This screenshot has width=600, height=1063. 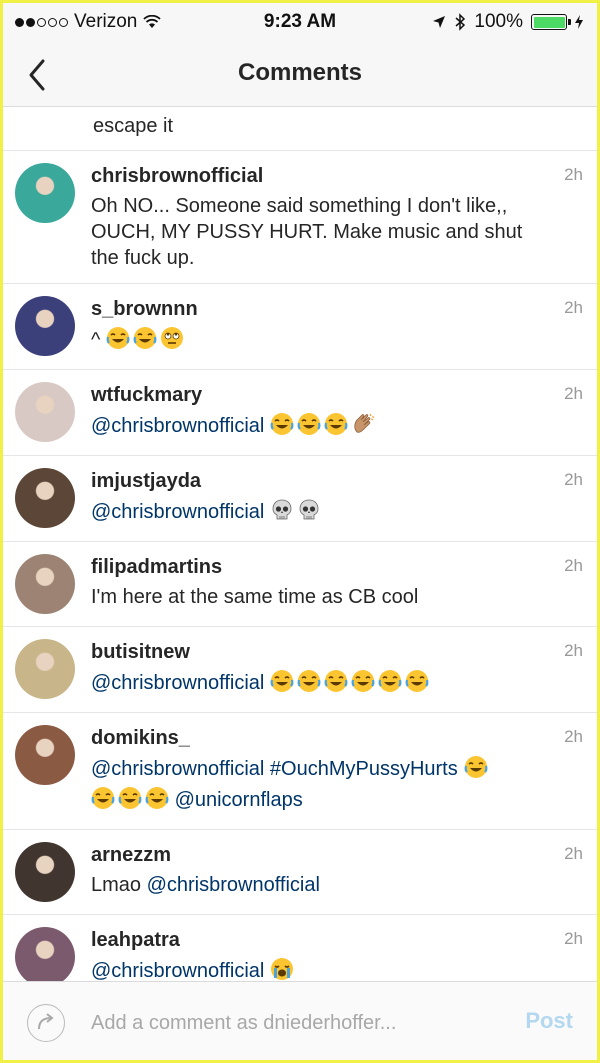 I want to click on battery-percent: 100%, so click(x=498, y=21).